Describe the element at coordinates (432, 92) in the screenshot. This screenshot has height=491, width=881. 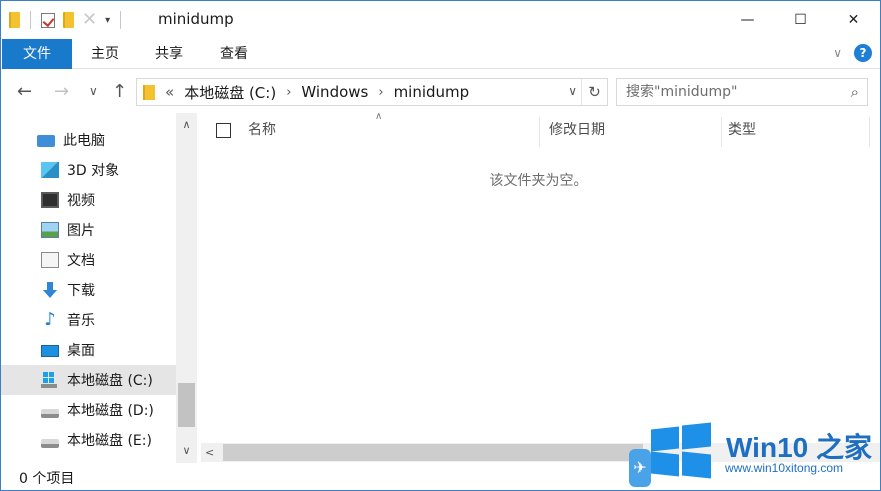
I see `breadcrumb-minidump: minidump` at that location.